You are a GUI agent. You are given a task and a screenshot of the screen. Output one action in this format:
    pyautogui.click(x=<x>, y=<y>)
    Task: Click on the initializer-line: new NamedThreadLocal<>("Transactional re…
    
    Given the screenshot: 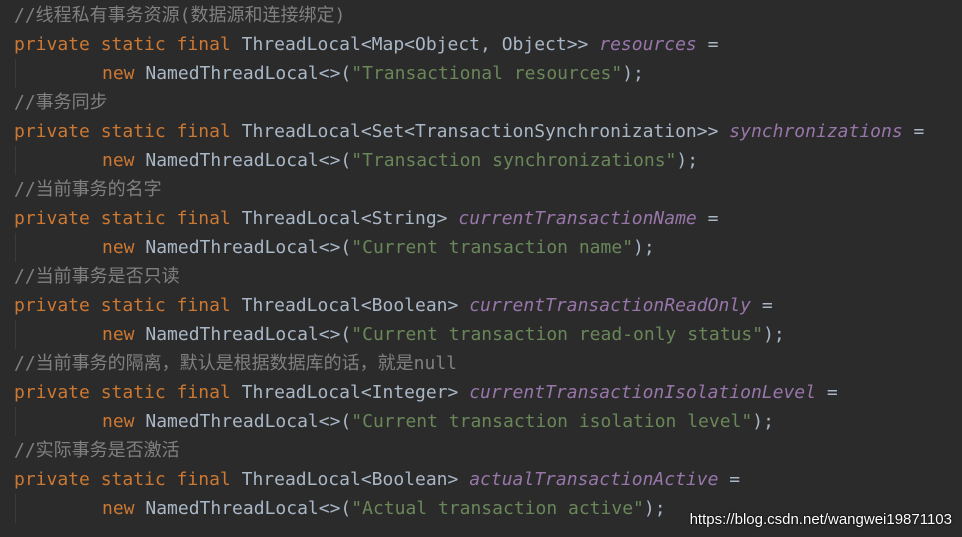 What is the action you would take?
    pyautogui.click(x=329, y=73)
    